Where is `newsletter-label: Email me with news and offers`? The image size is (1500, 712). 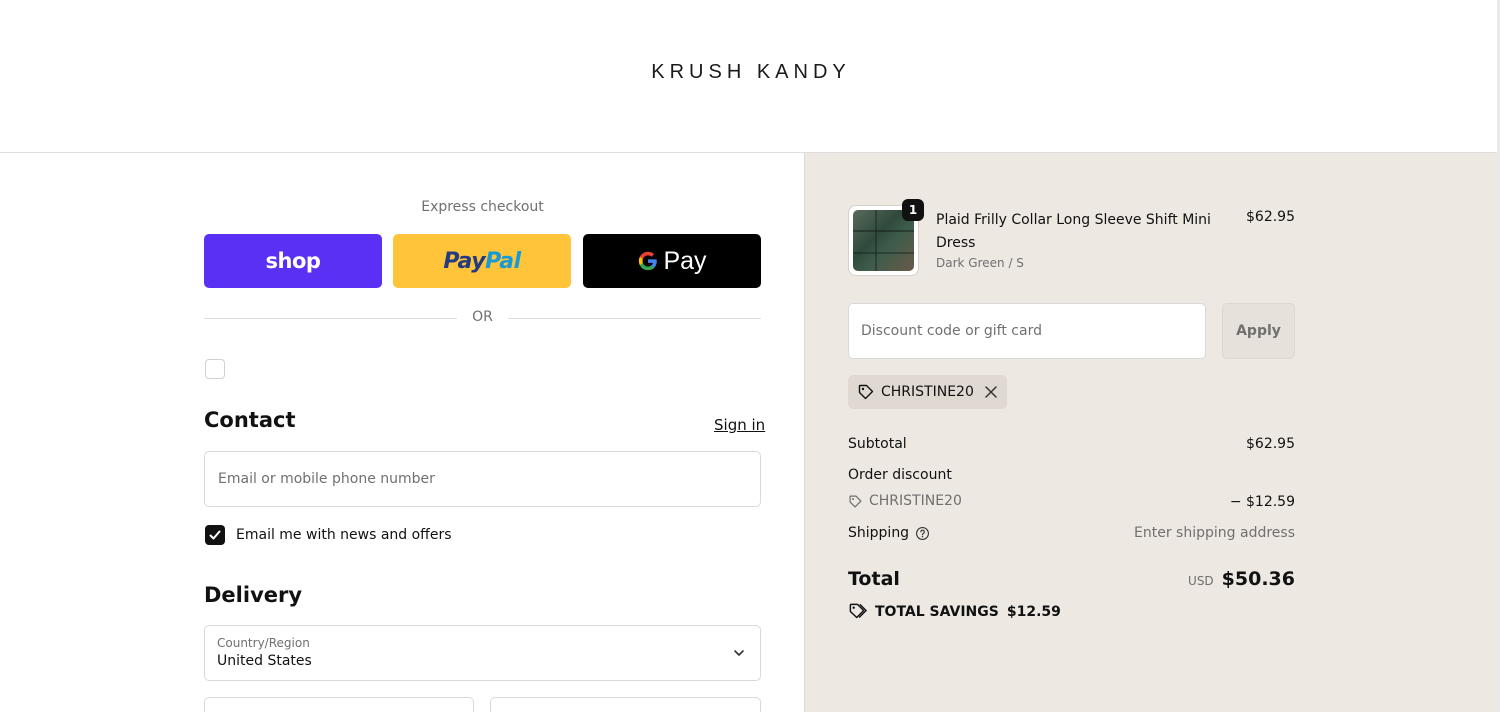
newsletter-label: Email me with news and offers is located at coordinates (344, 535).